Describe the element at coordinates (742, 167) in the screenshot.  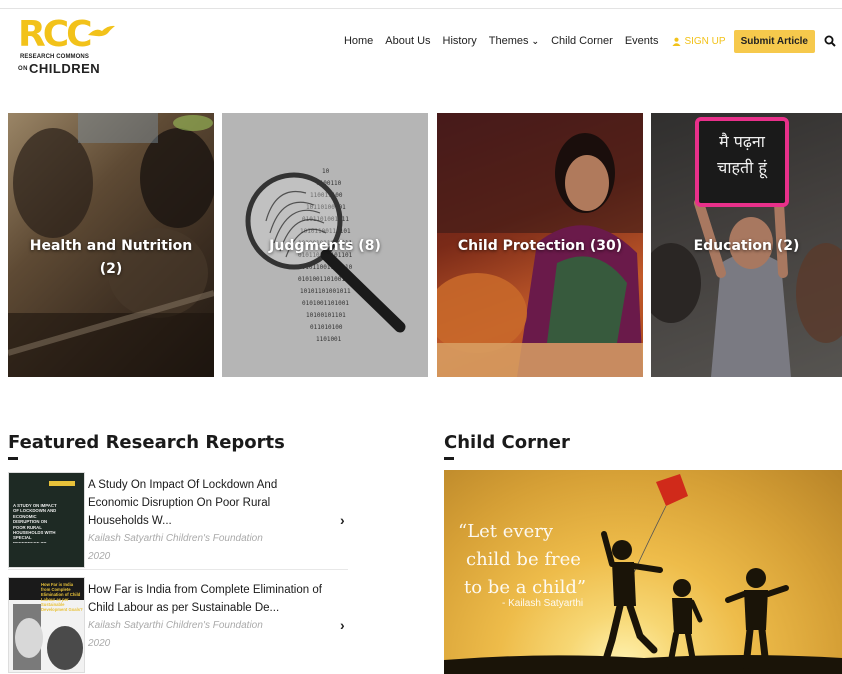
I see `chalkboard-line: चाहती हूं` at that location.